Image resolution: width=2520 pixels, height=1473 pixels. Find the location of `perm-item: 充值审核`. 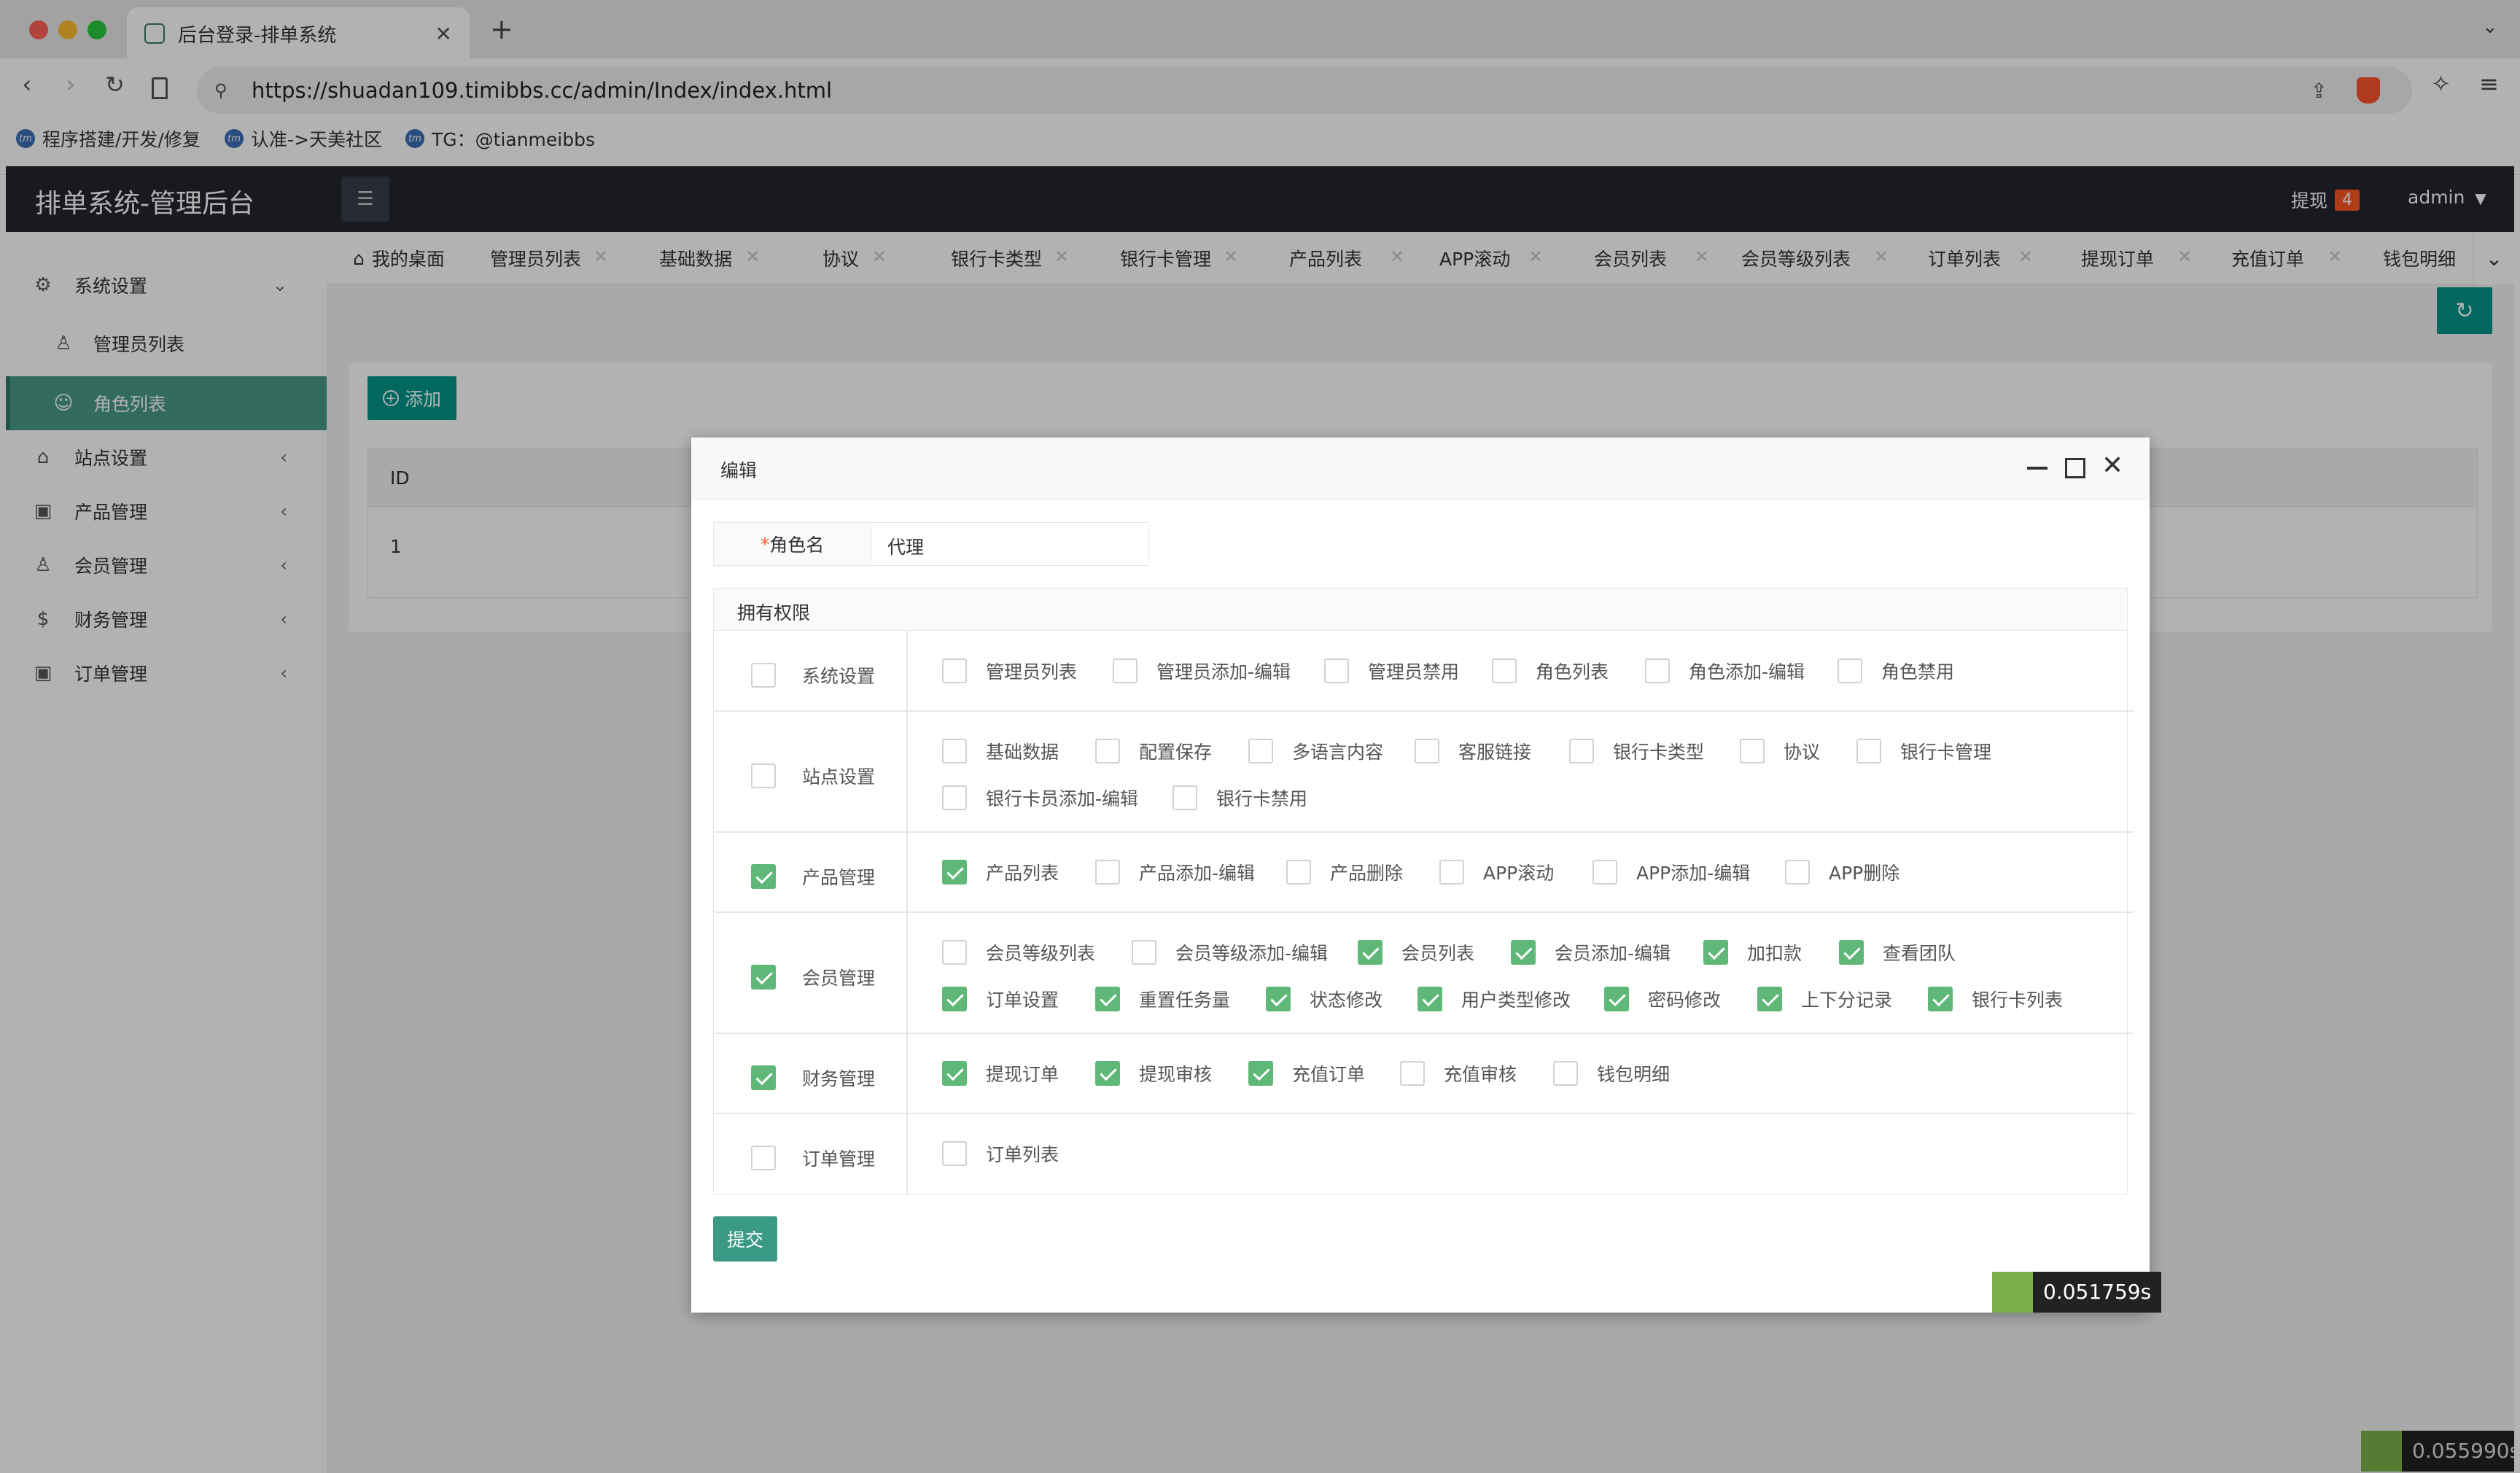

perm-item: 充值审核 is located at coordinates (1458, 1073).